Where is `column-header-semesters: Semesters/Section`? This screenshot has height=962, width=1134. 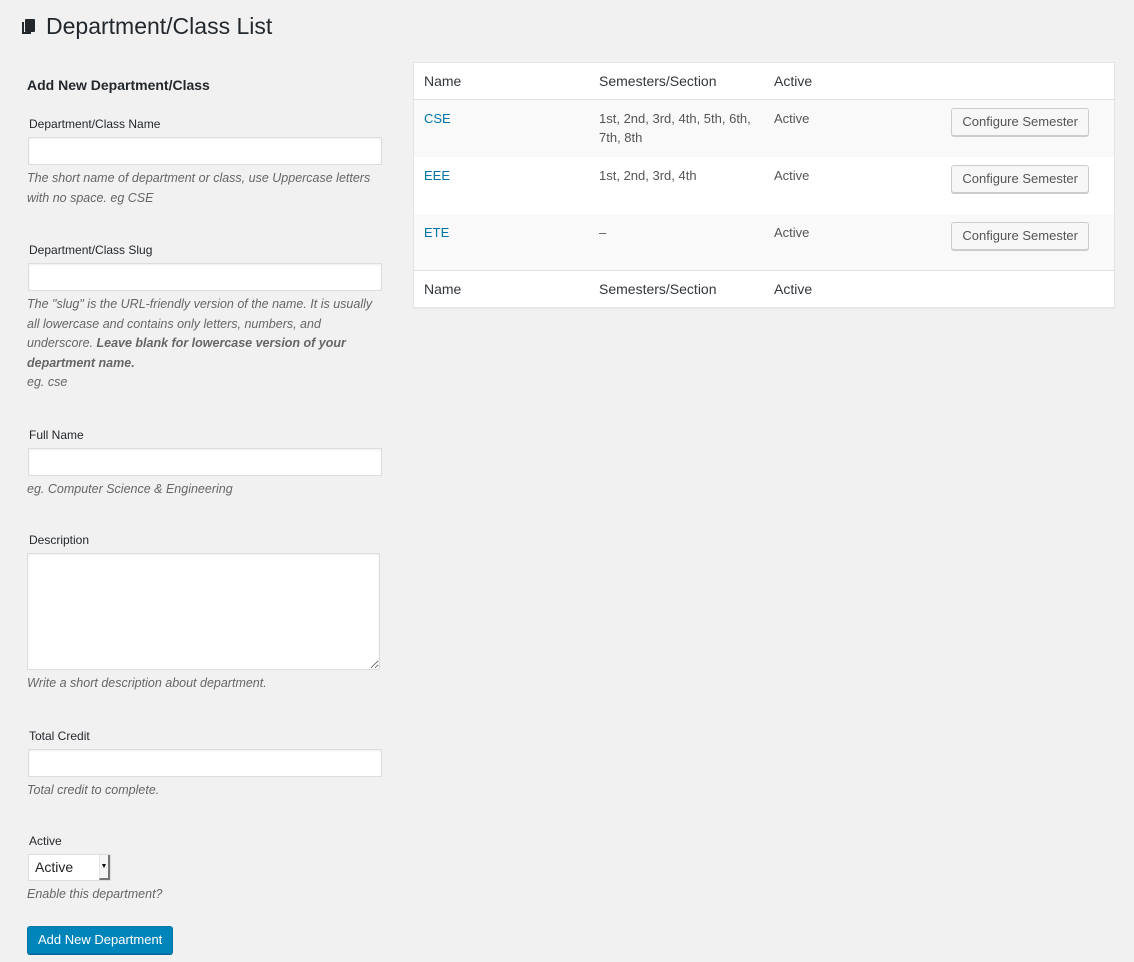
column-header-semesters: Semesters/Section is located at coordinates (676, 81).